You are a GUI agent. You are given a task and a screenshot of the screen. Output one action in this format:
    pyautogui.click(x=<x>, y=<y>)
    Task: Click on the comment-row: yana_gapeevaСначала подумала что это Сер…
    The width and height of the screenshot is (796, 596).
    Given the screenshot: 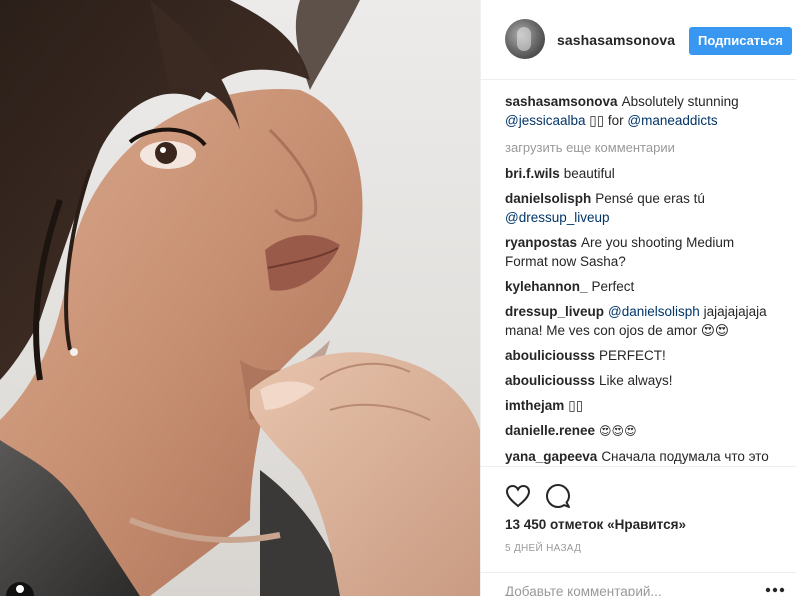 What is the action you would take?
    pyautogui.click(x=640, y=456)
    